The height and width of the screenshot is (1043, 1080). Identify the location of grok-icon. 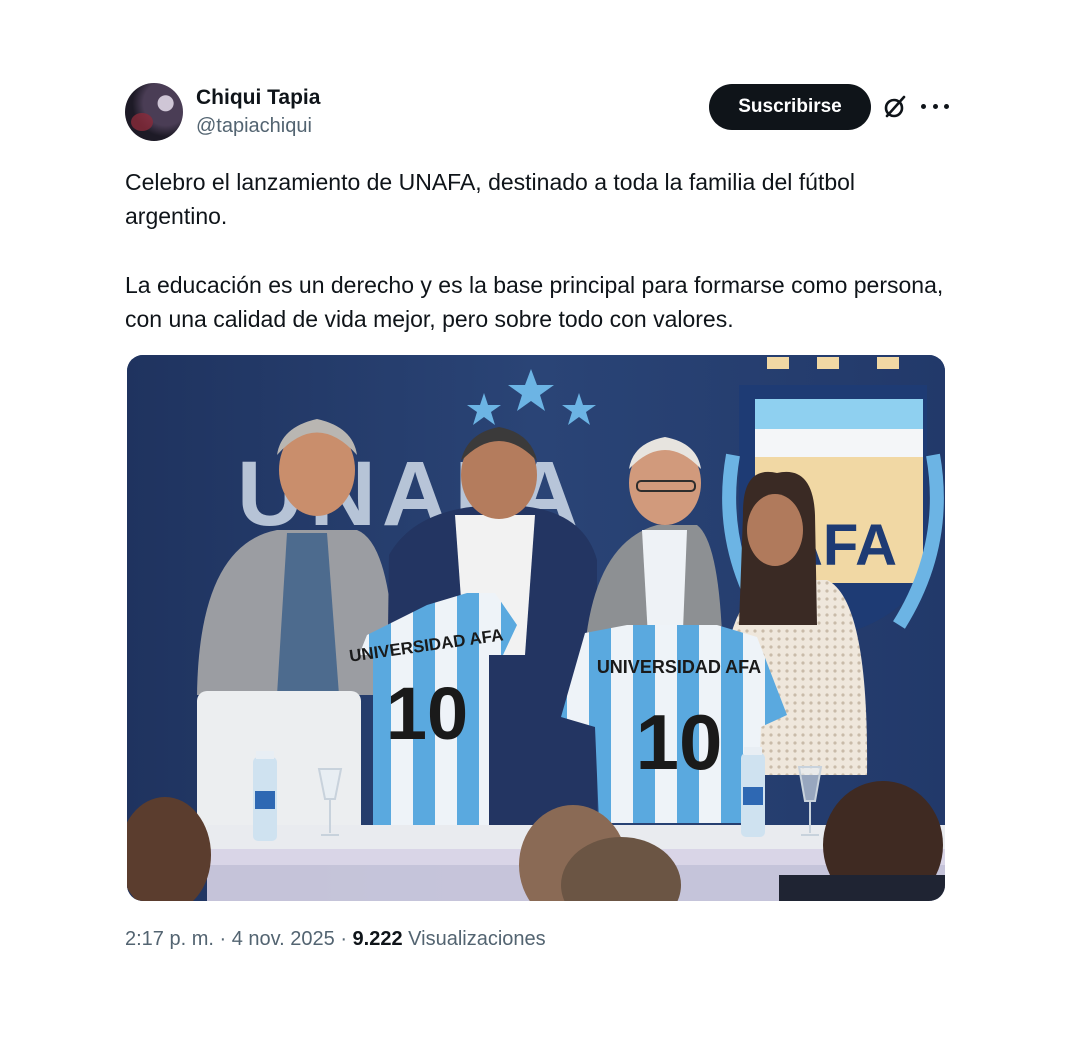
(895, 107).